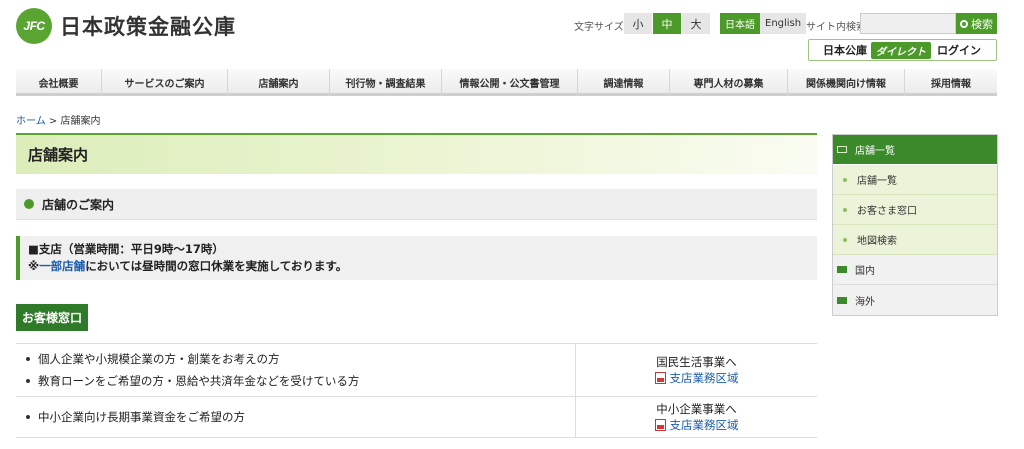  I want to click on breadcrumb: ホーム > 店舗案内, so click(58, 119).